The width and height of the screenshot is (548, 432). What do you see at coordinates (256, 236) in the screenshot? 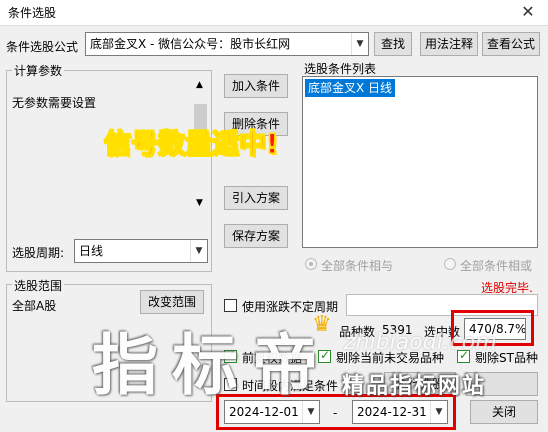
I see `save-plan-button: 保存方案` at bounding box center [256, 236].